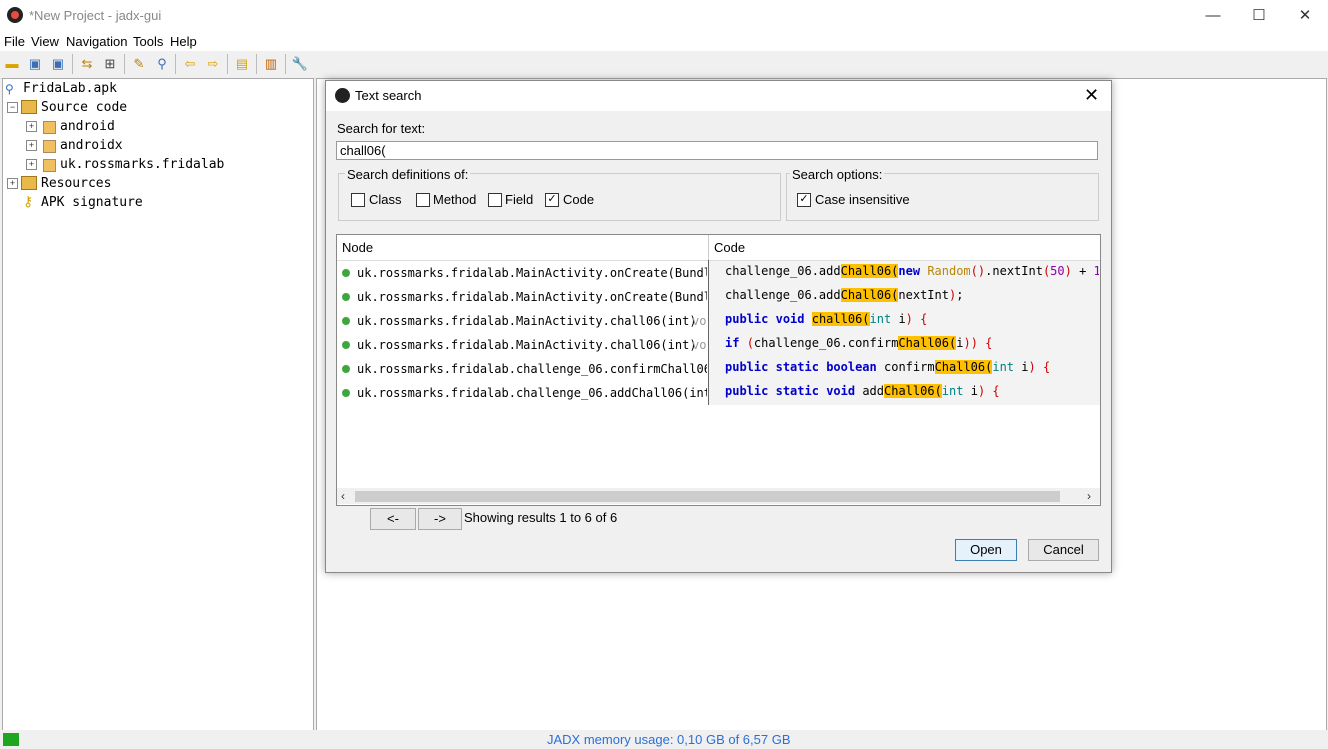  What do you see at coordinates (423, 200) in the screenshot?
I see `method-checkbox` at bounding box center [423, 200].